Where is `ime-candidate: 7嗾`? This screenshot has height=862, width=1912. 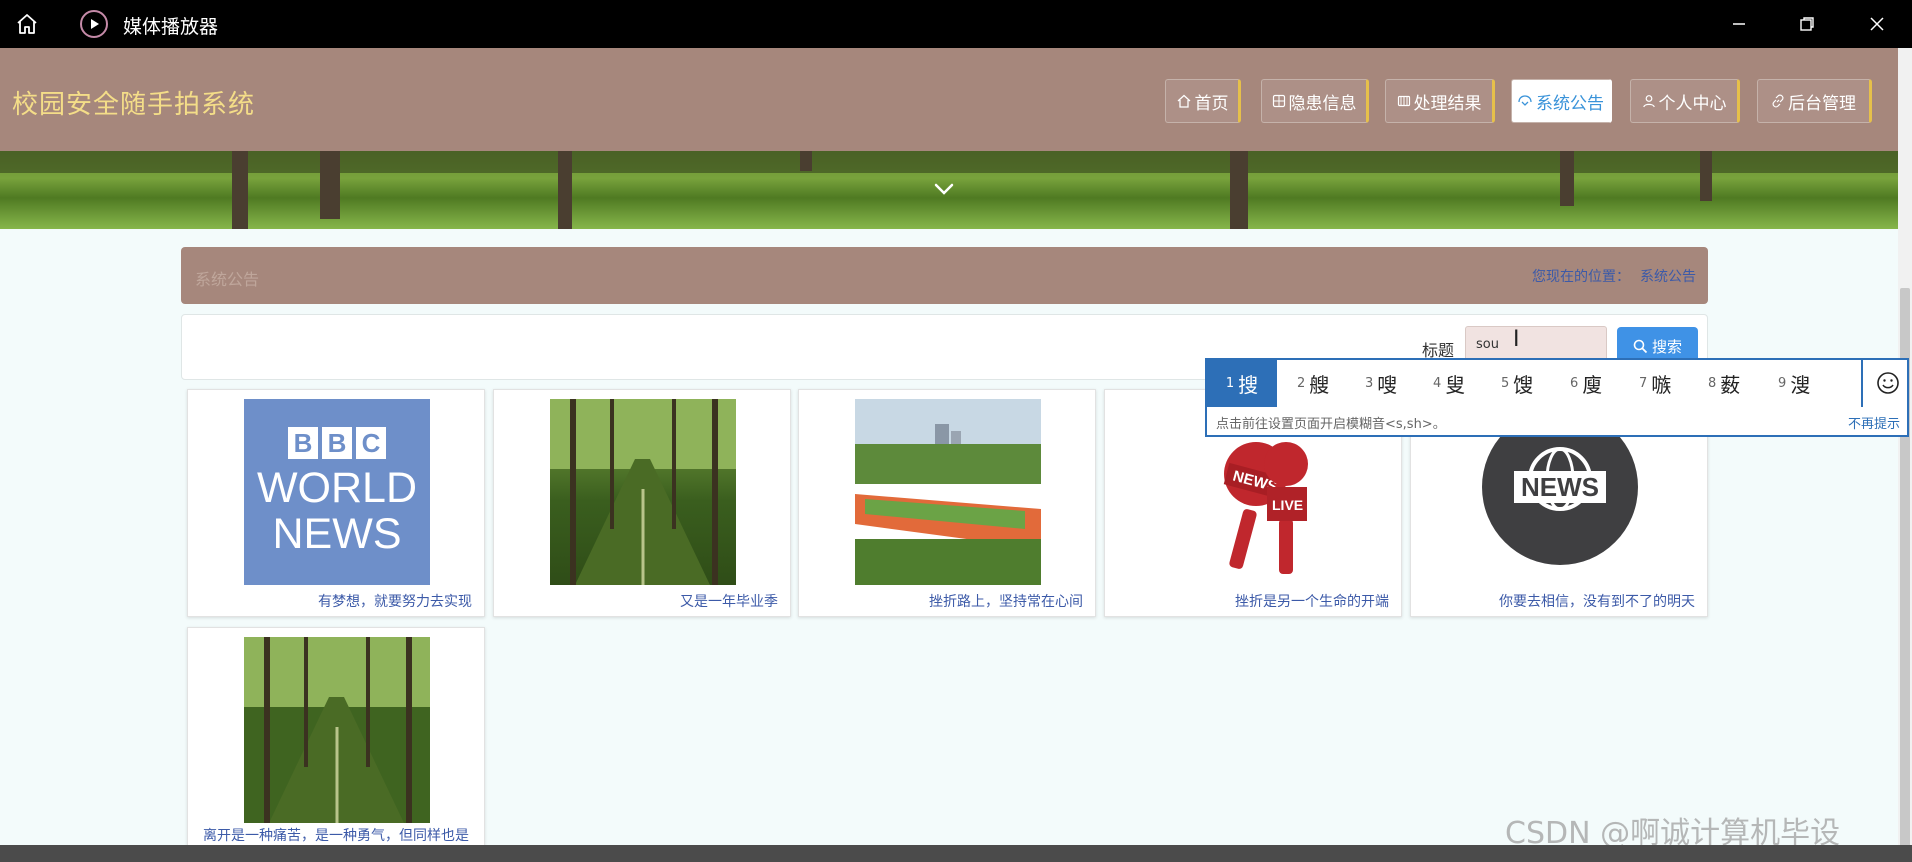 ime-candidate: 7嗾 is located at coordinates (1655, 383).